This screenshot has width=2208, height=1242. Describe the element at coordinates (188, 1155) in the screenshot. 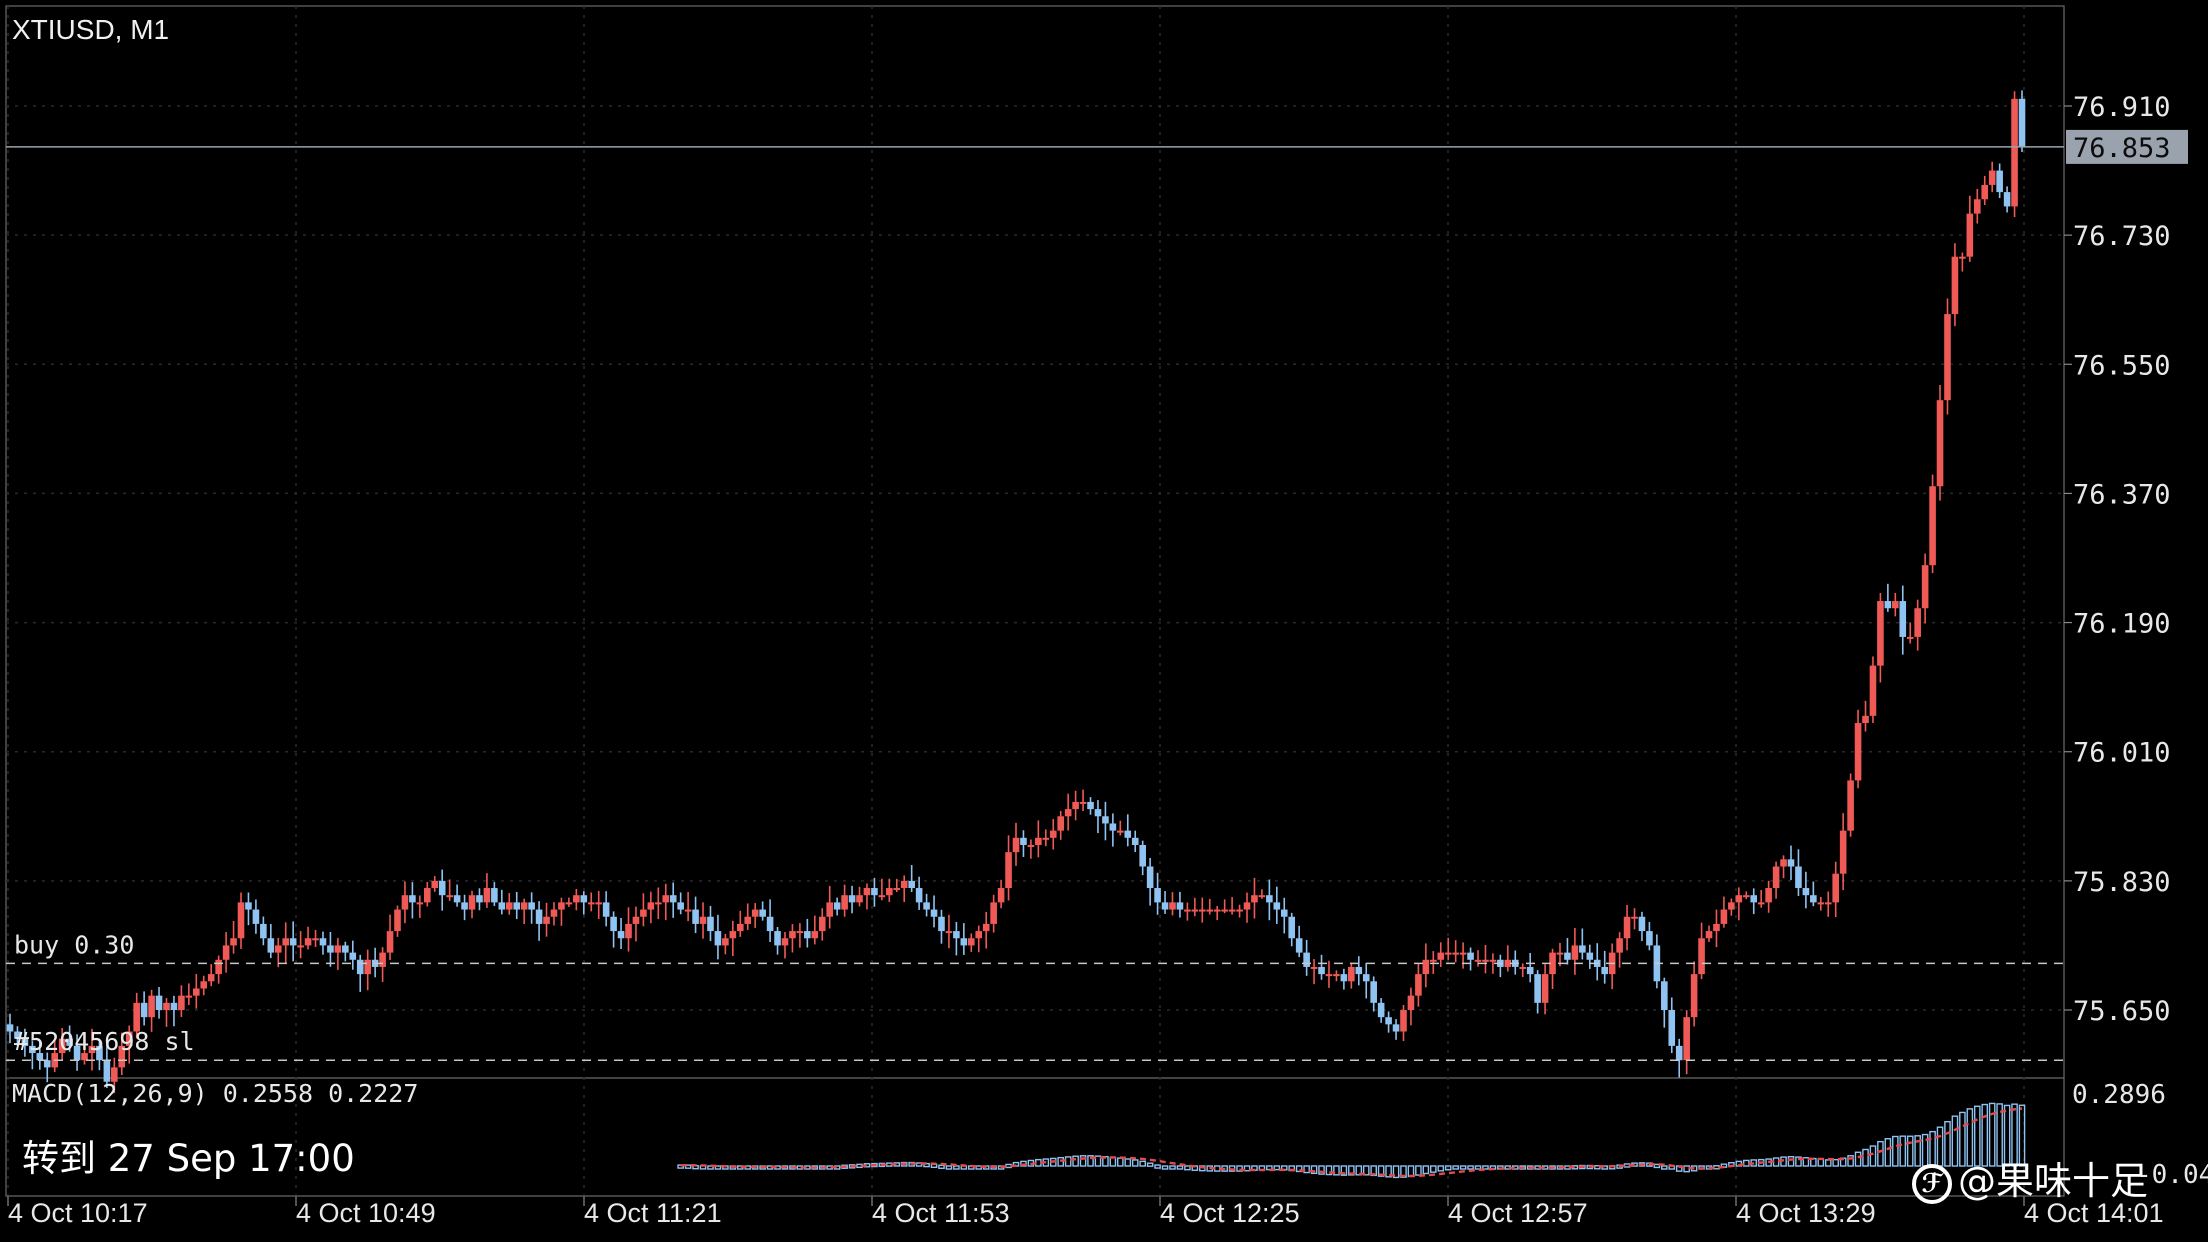

I see `goto-date-label: 转到 27 Sep 17:00` at that location.